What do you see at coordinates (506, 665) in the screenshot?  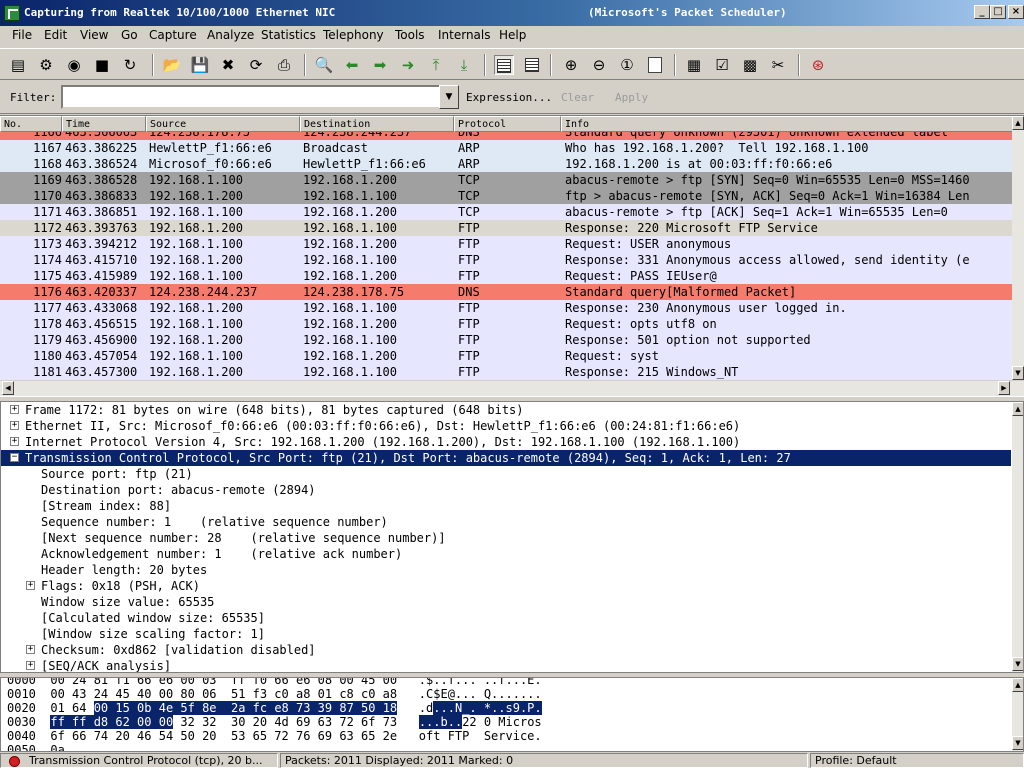 I see `detail-tree-item: + [SEQ/ACK analysis]` at bounding box center [506, 665].